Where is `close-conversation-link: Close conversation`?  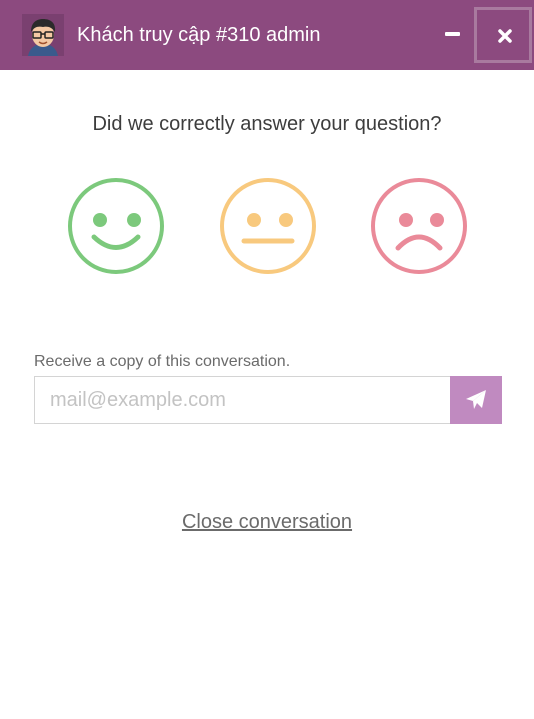 close-conversation-link: Close conversation is located at coordinates (267, 522).